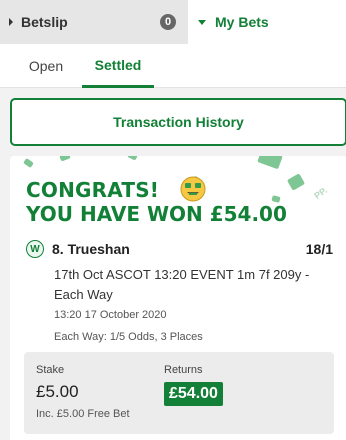  I want to click on my-bets-tab: My Bets, so click(267, 22).